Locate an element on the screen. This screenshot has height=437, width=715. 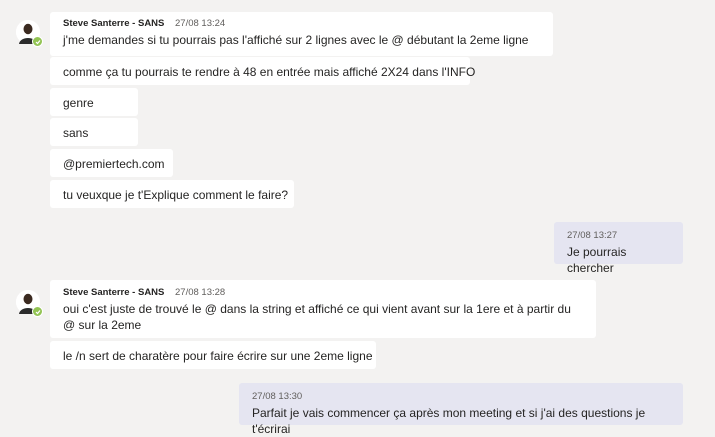
timestamp: 27/08 13:28 is located at coordinates (200, 292).